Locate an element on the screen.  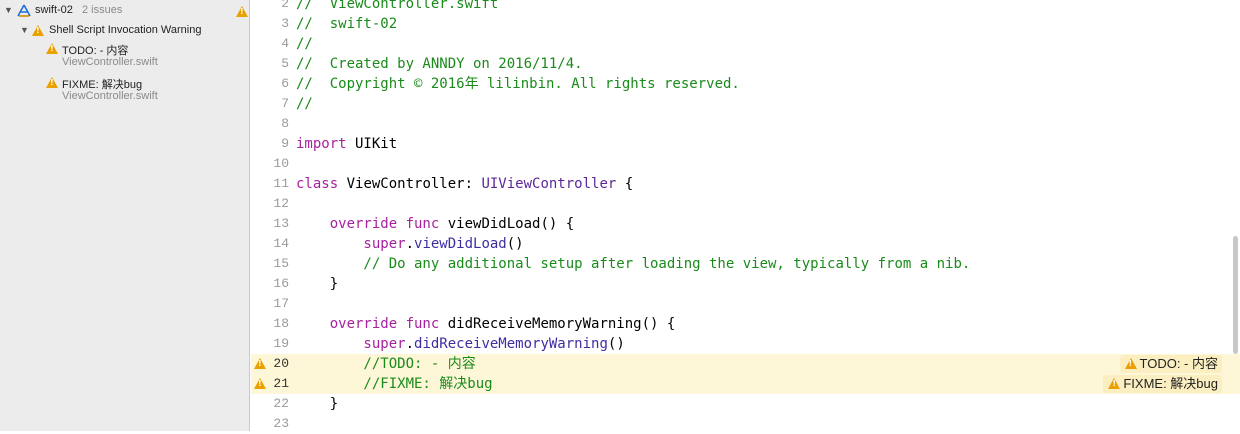
line-number: 11 is located at coordinates (281, 183).